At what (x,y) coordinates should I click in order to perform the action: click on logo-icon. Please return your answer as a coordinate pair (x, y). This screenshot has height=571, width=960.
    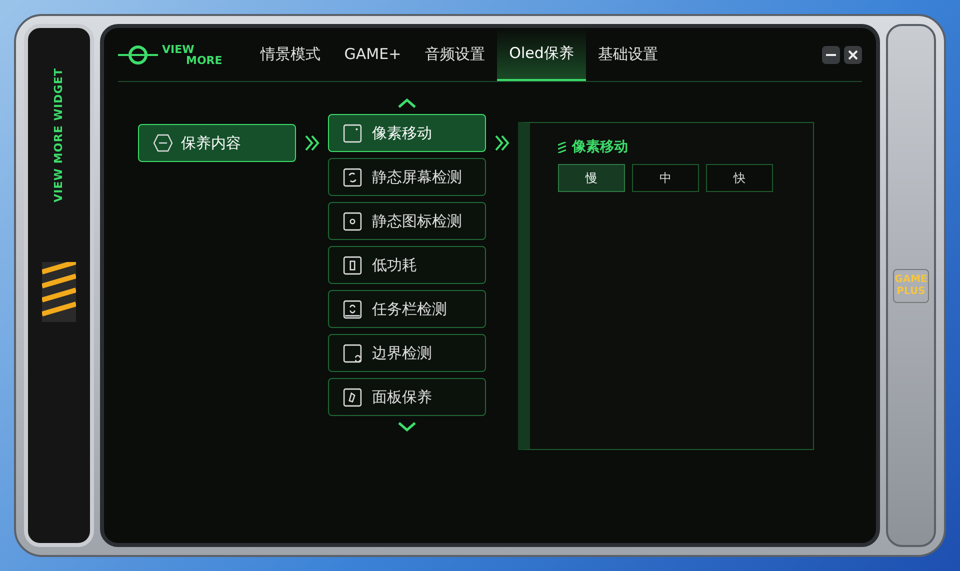
    Looking at the image, I should click on (138, 55).